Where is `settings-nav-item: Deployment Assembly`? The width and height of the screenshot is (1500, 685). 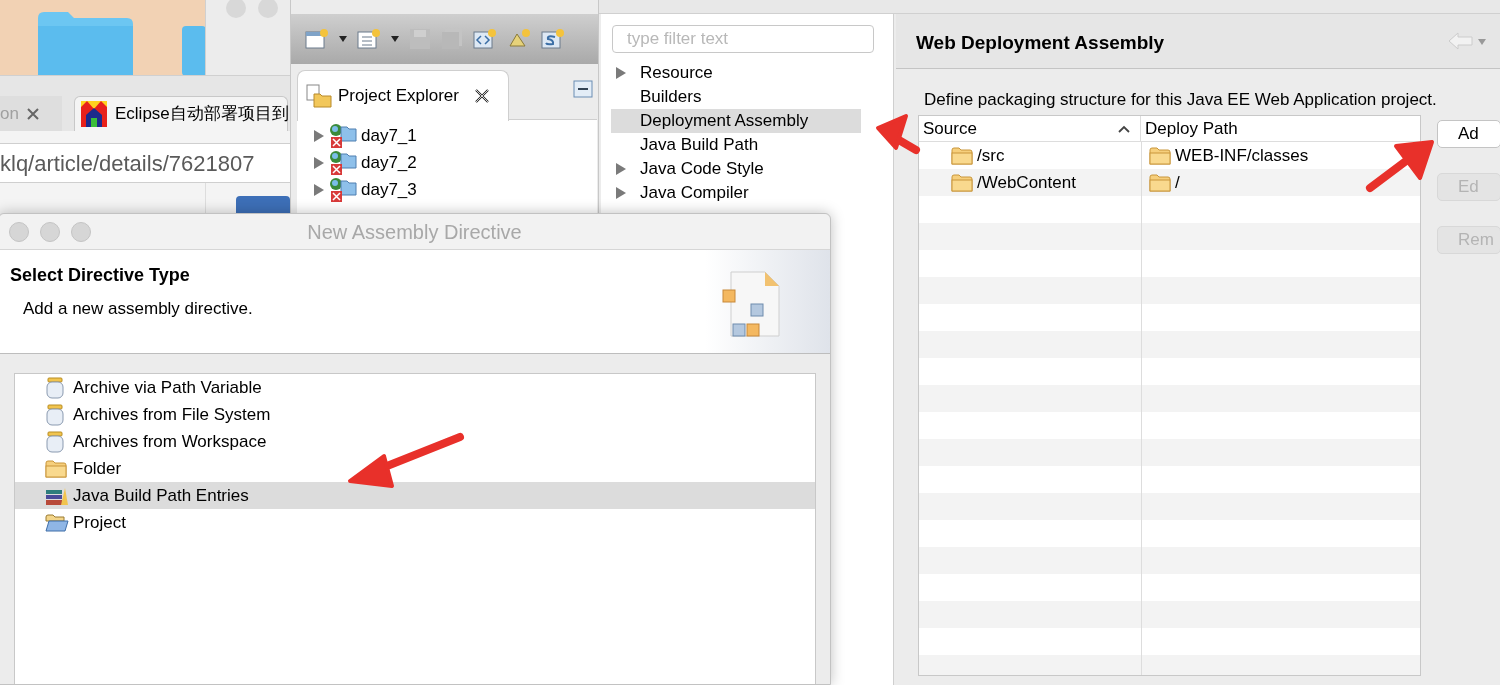
settings-nav-item: Deployment Assembly is located at coordinates (736, 121).